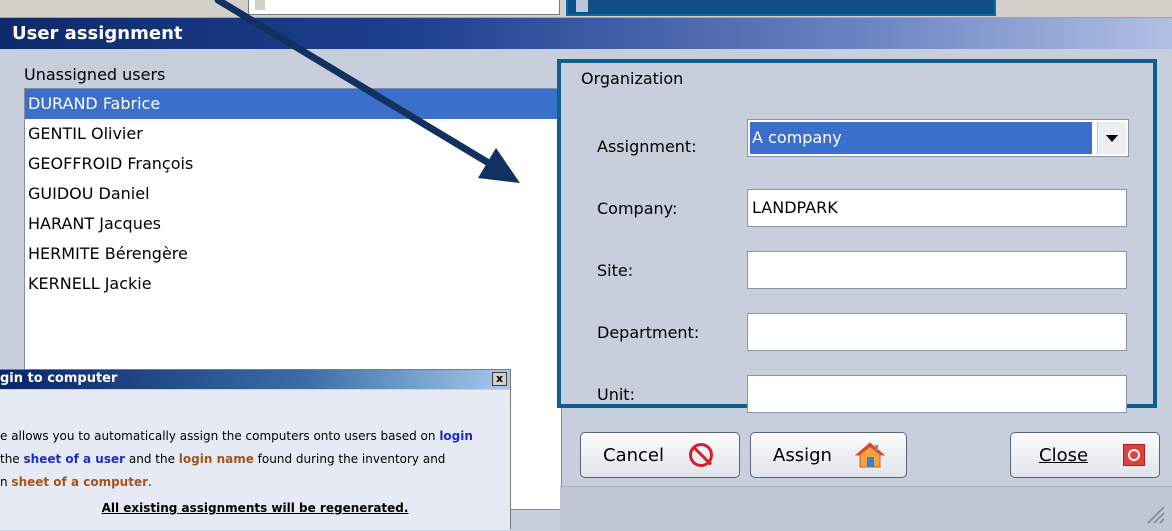  Describe the element at coordinates (349, 459) in the screenshot. I see `line2-suffix-text: found during the inventory and` at that location.